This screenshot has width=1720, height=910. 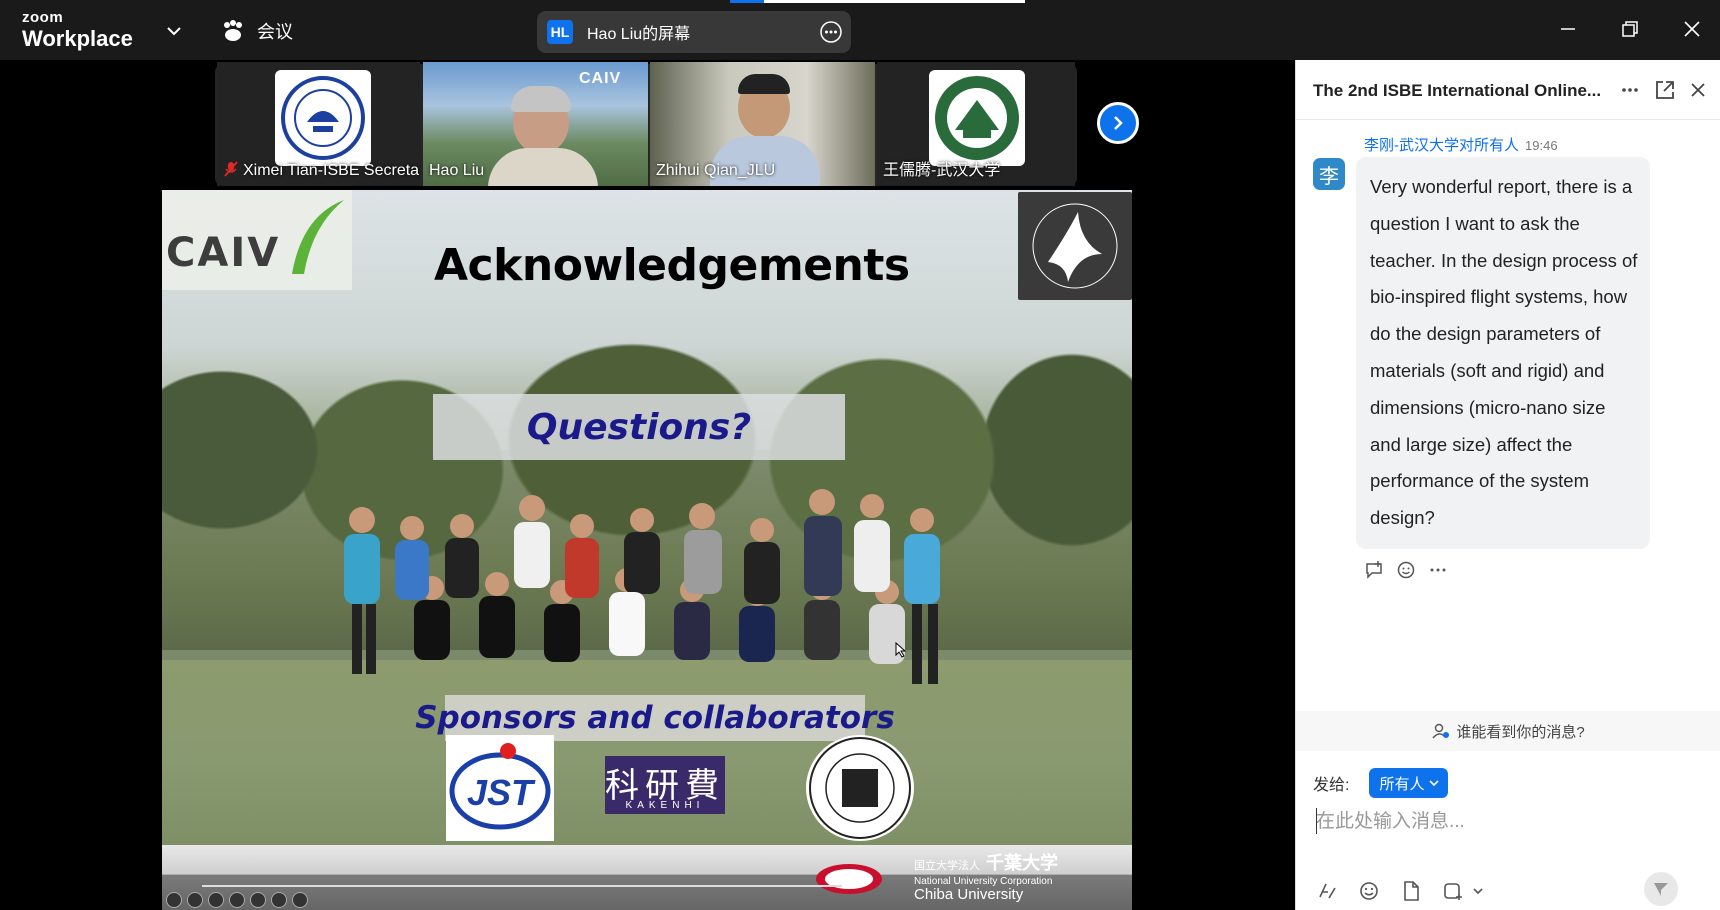 I want to click on send-icon, so click(x=1661, y=889).